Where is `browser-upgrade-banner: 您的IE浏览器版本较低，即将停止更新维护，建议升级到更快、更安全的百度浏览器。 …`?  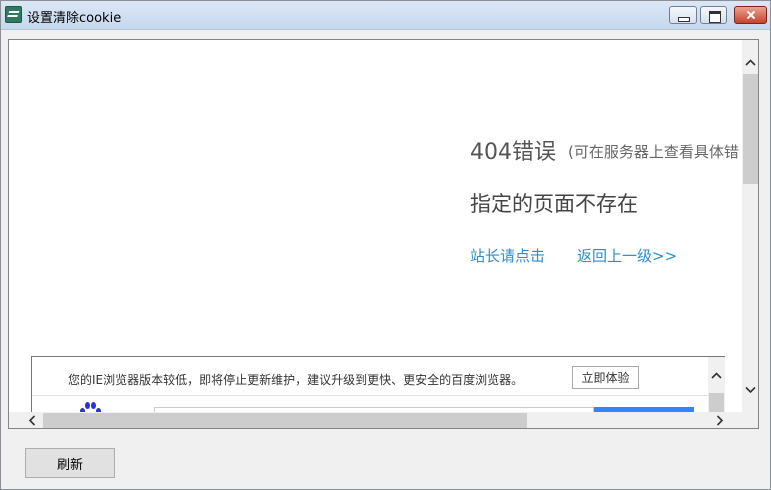
browser-upgrade-banner: 您的IE浏览器版本较低，即将停止更新维护，建议升级到更快、更安全的百度浏览器。 … is located at coordinates (378, 384).